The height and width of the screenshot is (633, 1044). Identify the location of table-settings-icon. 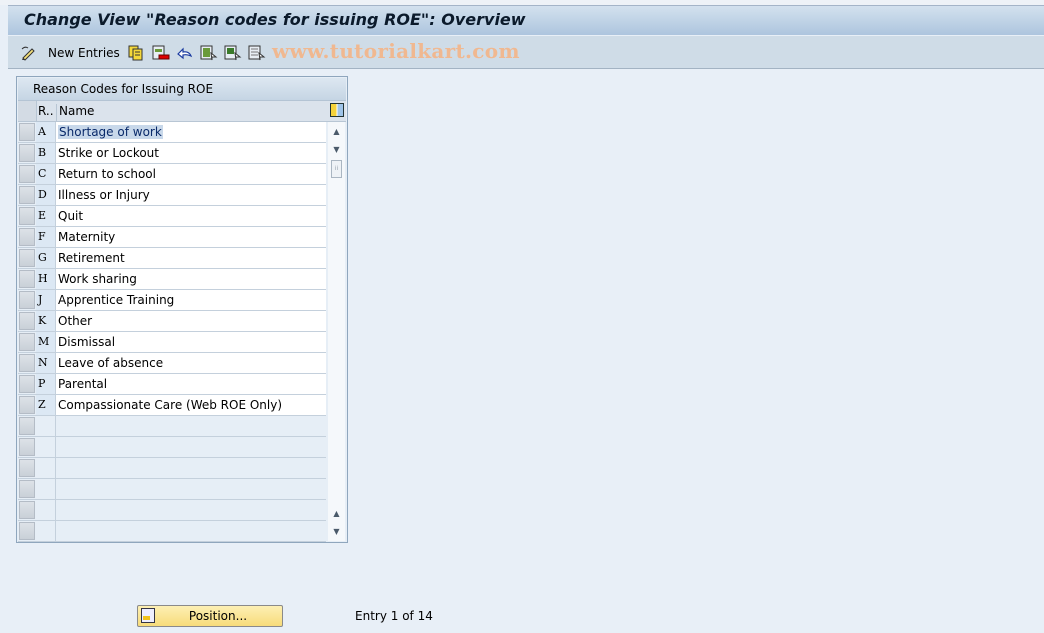
(337, 110).